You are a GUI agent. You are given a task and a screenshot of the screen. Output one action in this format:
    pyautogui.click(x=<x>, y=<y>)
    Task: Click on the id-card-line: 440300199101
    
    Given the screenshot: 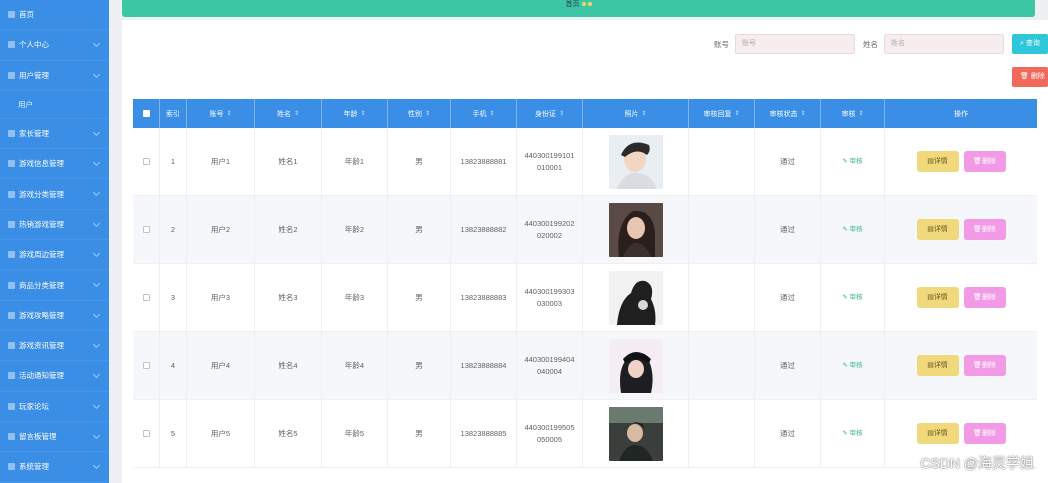 What is the action you would take?
    pyautogui.click(x=549, y=155)
    